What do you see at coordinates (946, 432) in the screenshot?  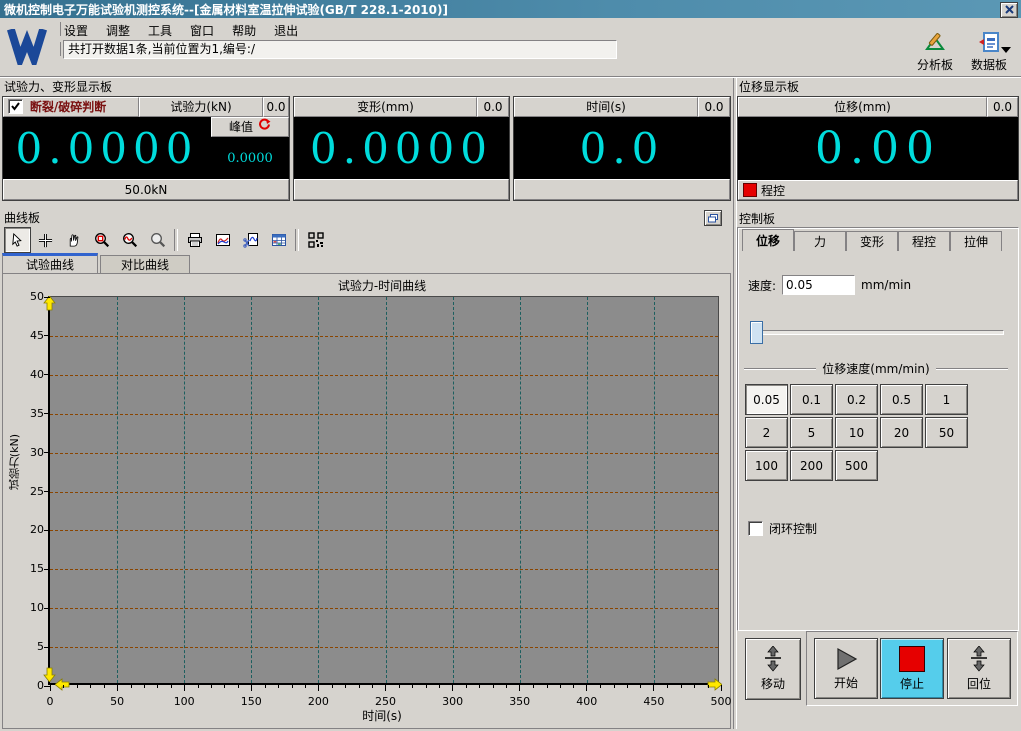 I see `speed-button-50: 50` at bounding box center [946, 432].